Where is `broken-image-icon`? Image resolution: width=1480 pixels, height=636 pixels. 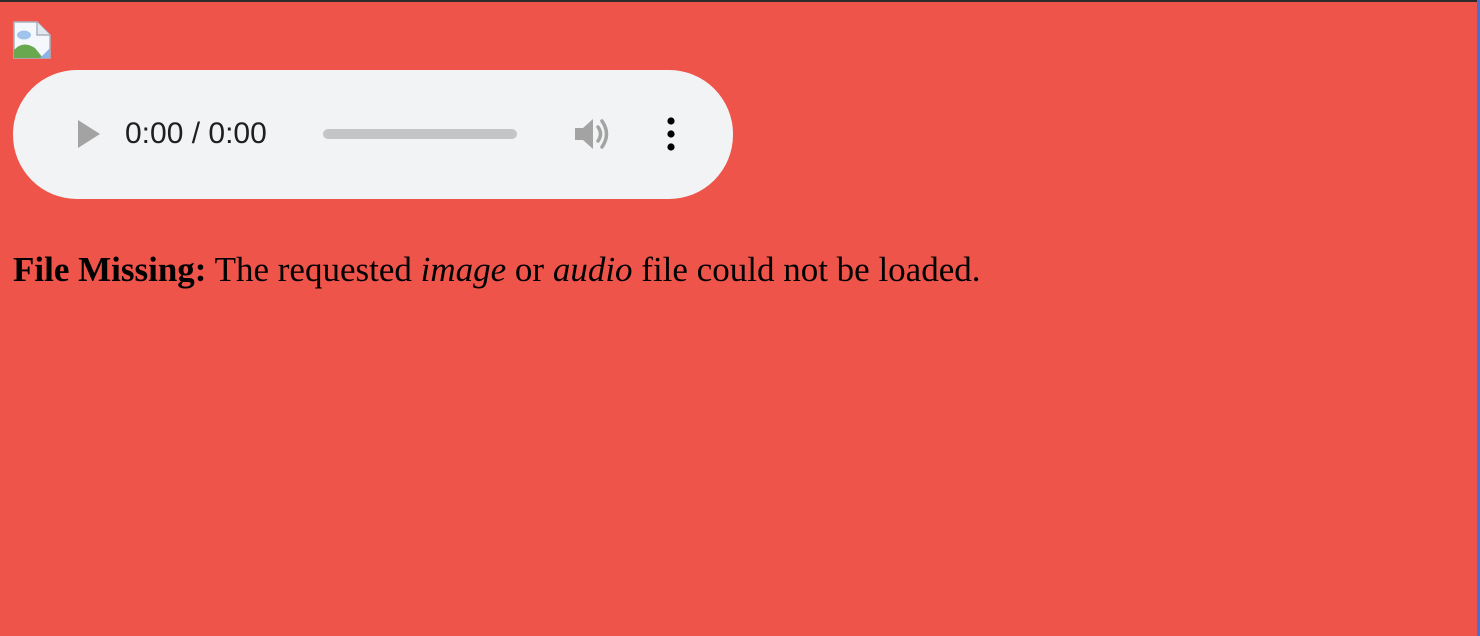 broken-image-icon is located at coordinates (32, 40).